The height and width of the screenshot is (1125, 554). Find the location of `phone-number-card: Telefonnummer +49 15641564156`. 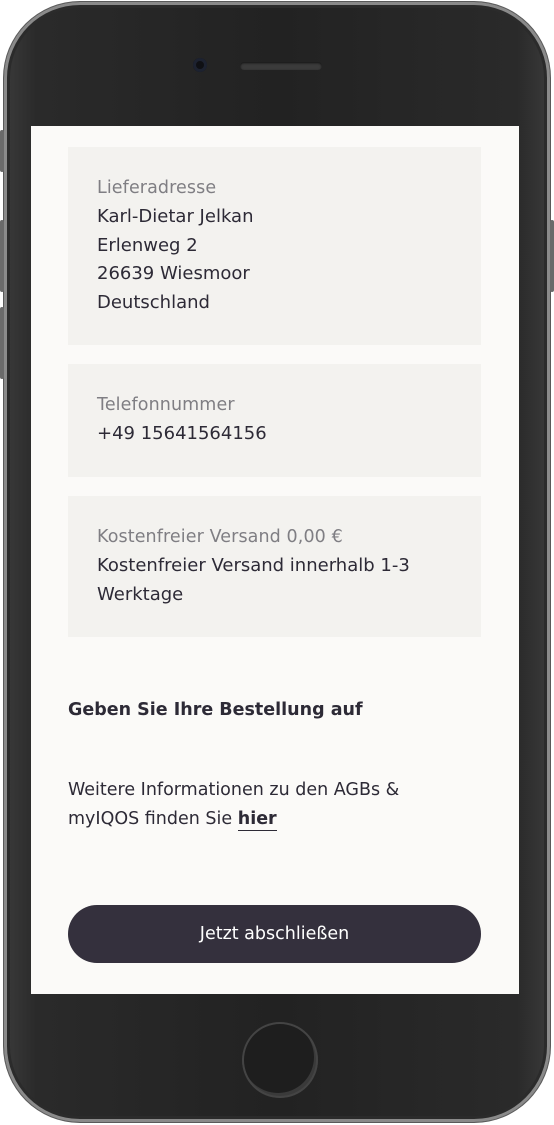

phone-number-card: Telefonnummer +49 15641564156 is located at coordinates (274, 420).